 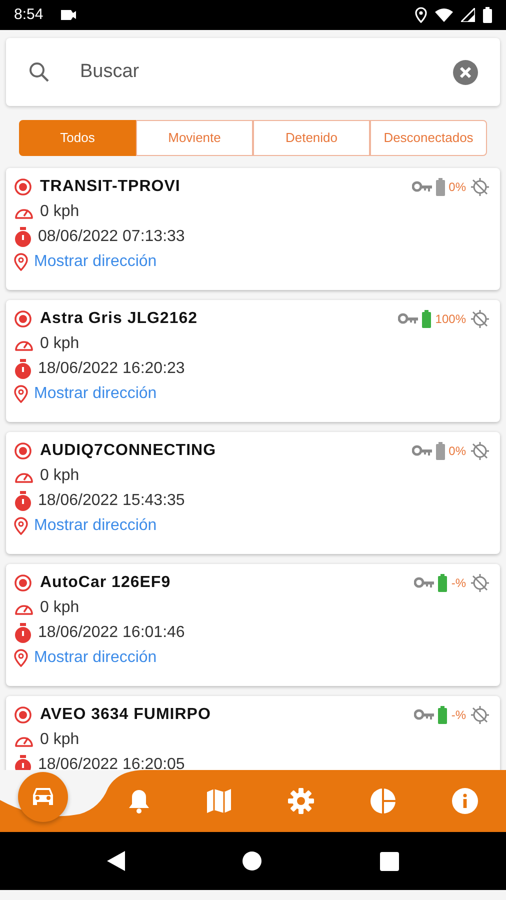 I want to click on car-icon, so click(x=43, y=797).